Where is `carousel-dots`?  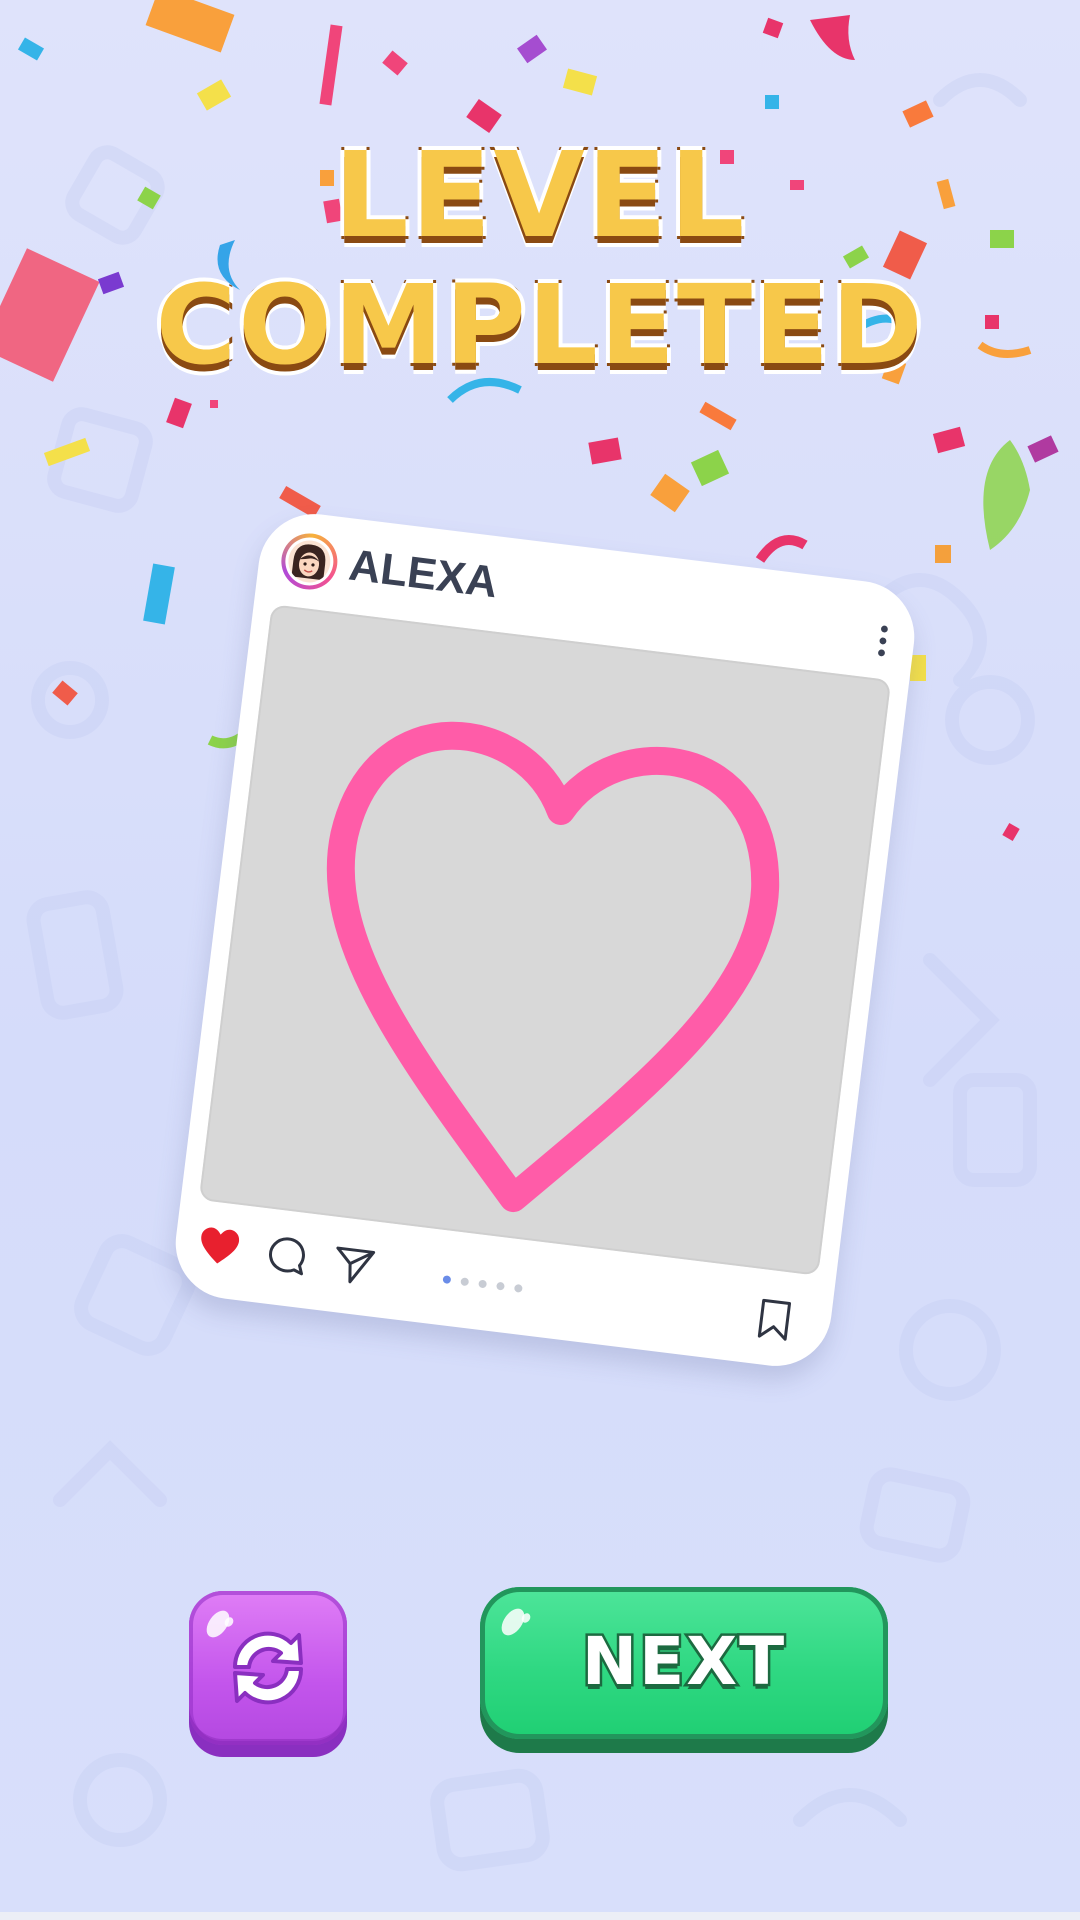 carousel-dots is located at coordinates (487, 1285).